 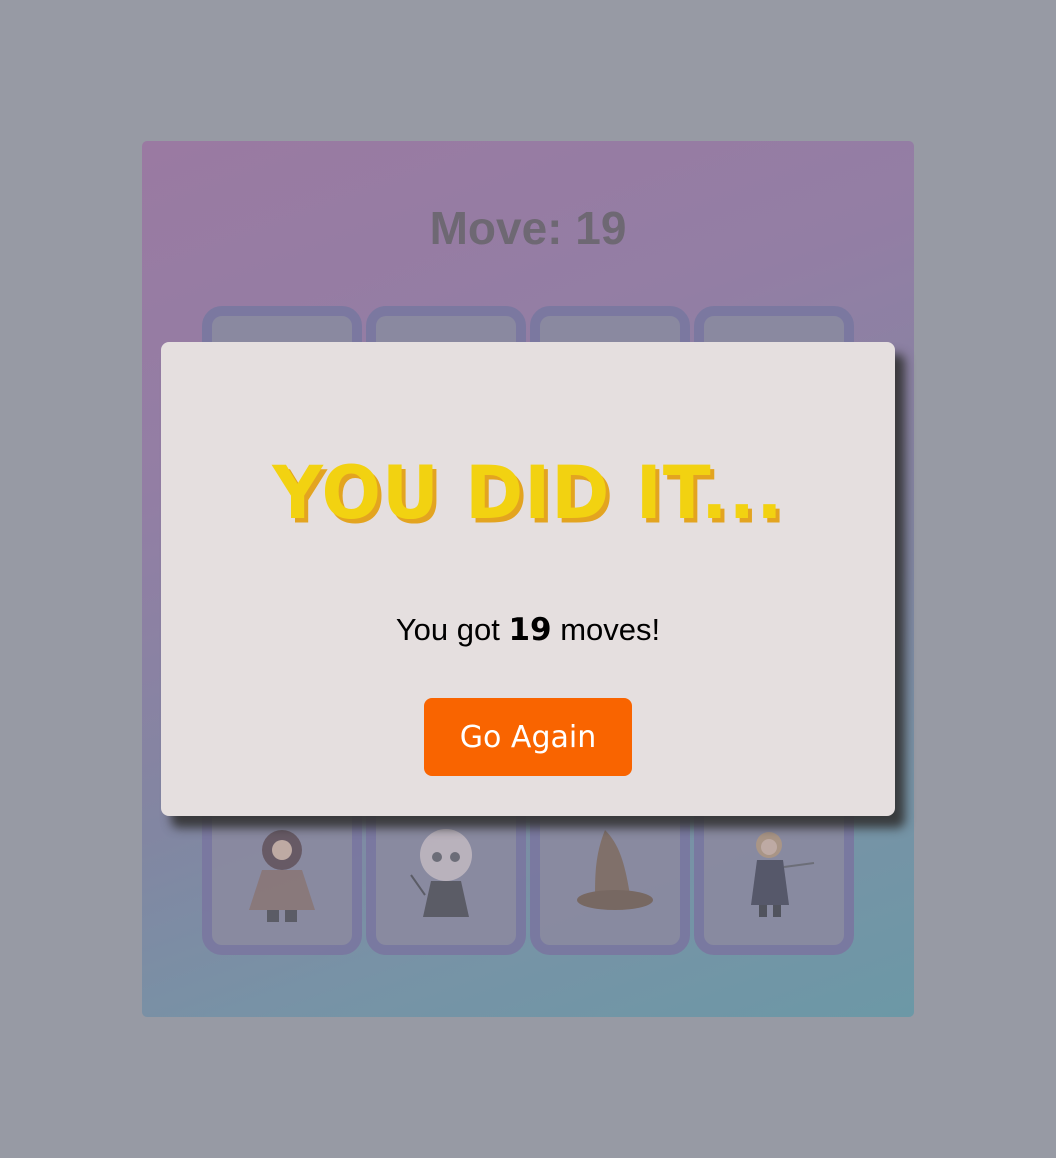 I want to click on win-message: You got 19 moves!, so click(x=528, y=630).